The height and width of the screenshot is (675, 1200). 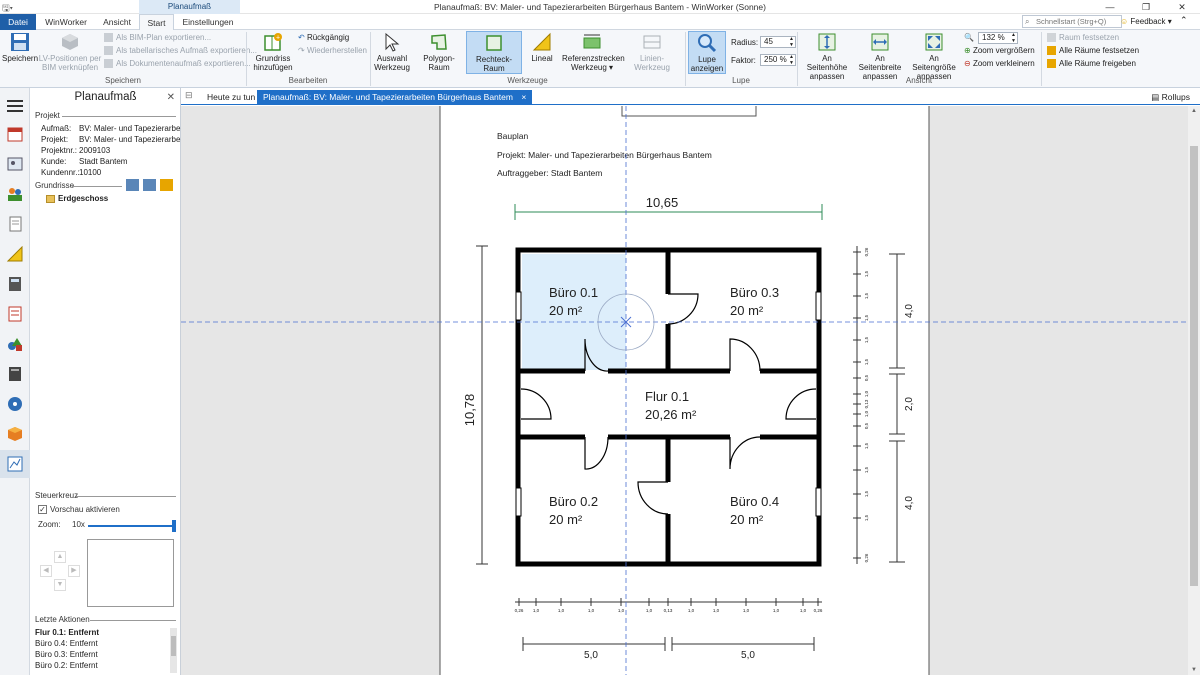 What do you see at coordinates (748, 655) in the screenshot?
I see `dimension-label: 5,0` at bounding box center [748, 655].